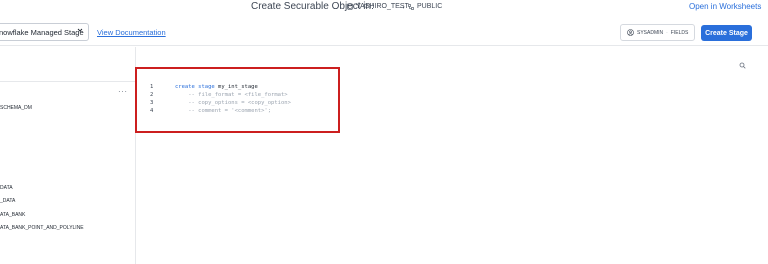 Image resolution: width=768 pixels, height=264 pixels. I want to click on role-warehouse-selector: SYSADMIN · FIELDS, so click(657, 32).